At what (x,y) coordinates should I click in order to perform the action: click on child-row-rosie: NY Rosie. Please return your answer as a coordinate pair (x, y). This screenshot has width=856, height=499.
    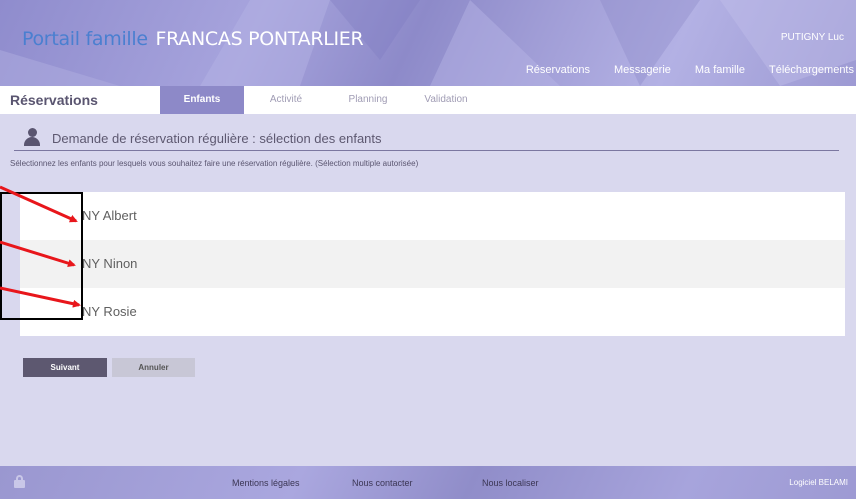
    Looking at the image, I should click on (432, 312).